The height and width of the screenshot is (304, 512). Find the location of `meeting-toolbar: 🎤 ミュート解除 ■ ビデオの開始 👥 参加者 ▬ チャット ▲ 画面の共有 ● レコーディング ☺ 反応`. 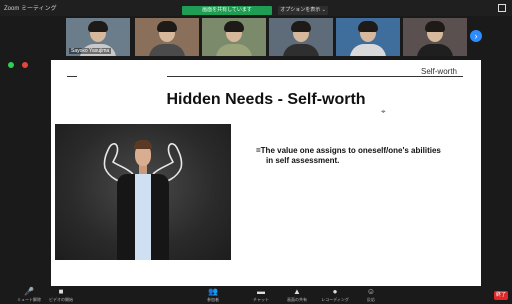

meeting-toolbar: 🎤 ミュート解除 ■ ビデオの開始 👥 参加者 ▬ チャット ▲ 画面の共有 ● レコーディング ☺ 反応 is located at coordinates (256, 295).